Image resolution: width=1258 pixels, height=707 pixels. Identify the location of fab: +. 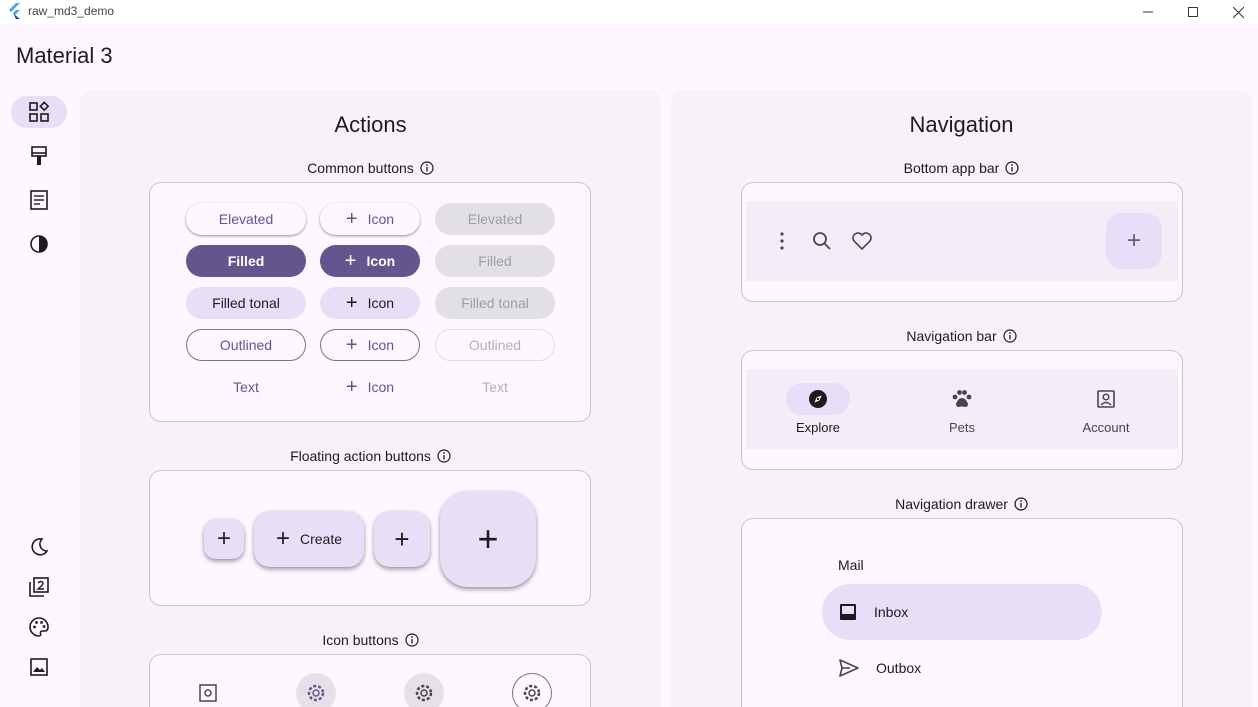
(402, 539).